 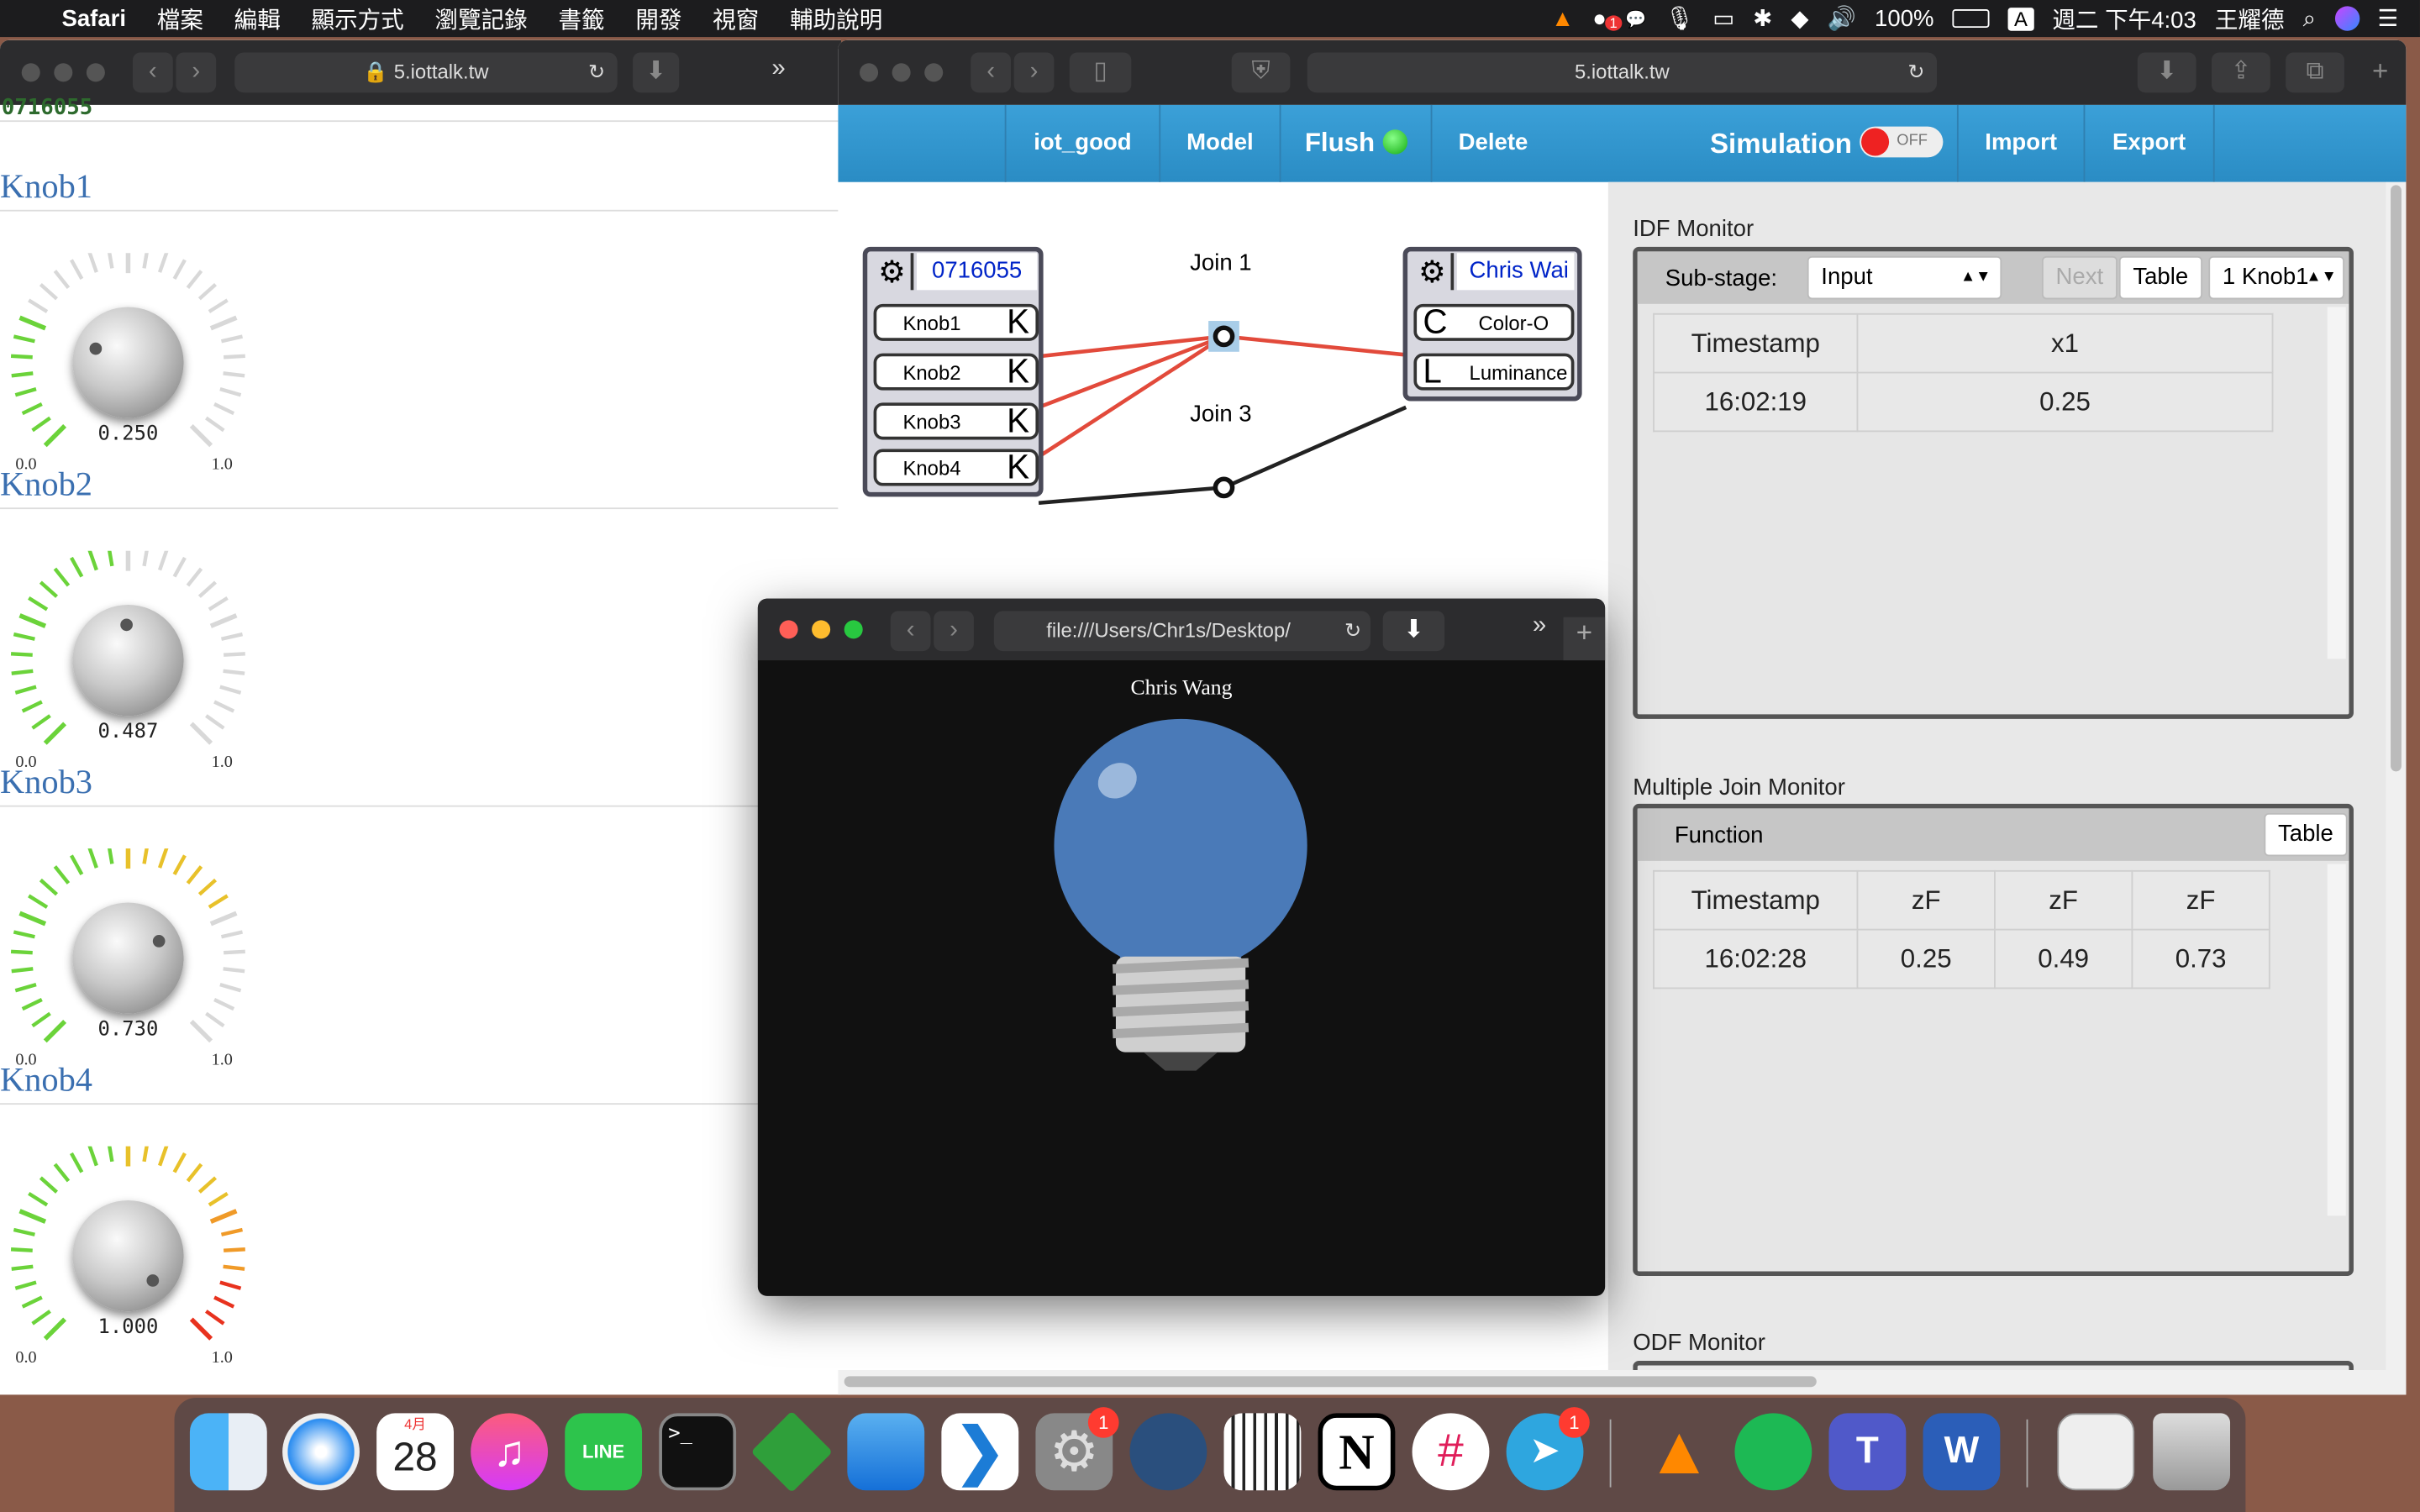 I want to click on model-button: Model, so click(x=1219, y=143).